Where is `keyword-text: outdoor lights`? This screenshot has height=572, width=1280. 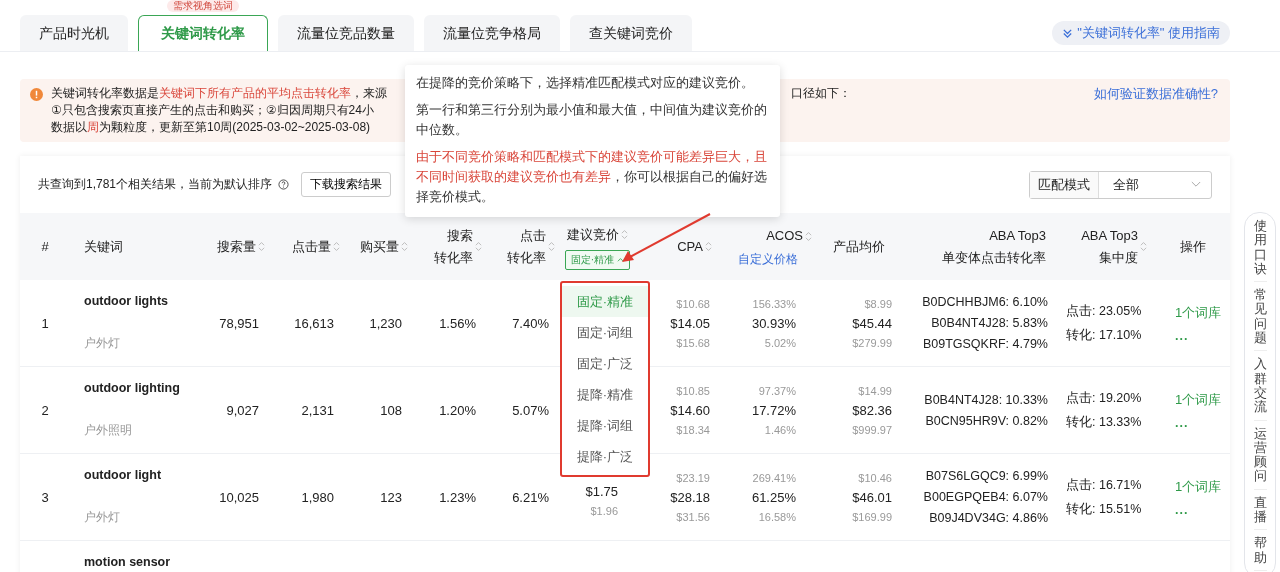 keyword-text: outdoor lights is located at coordinates (126, 301).